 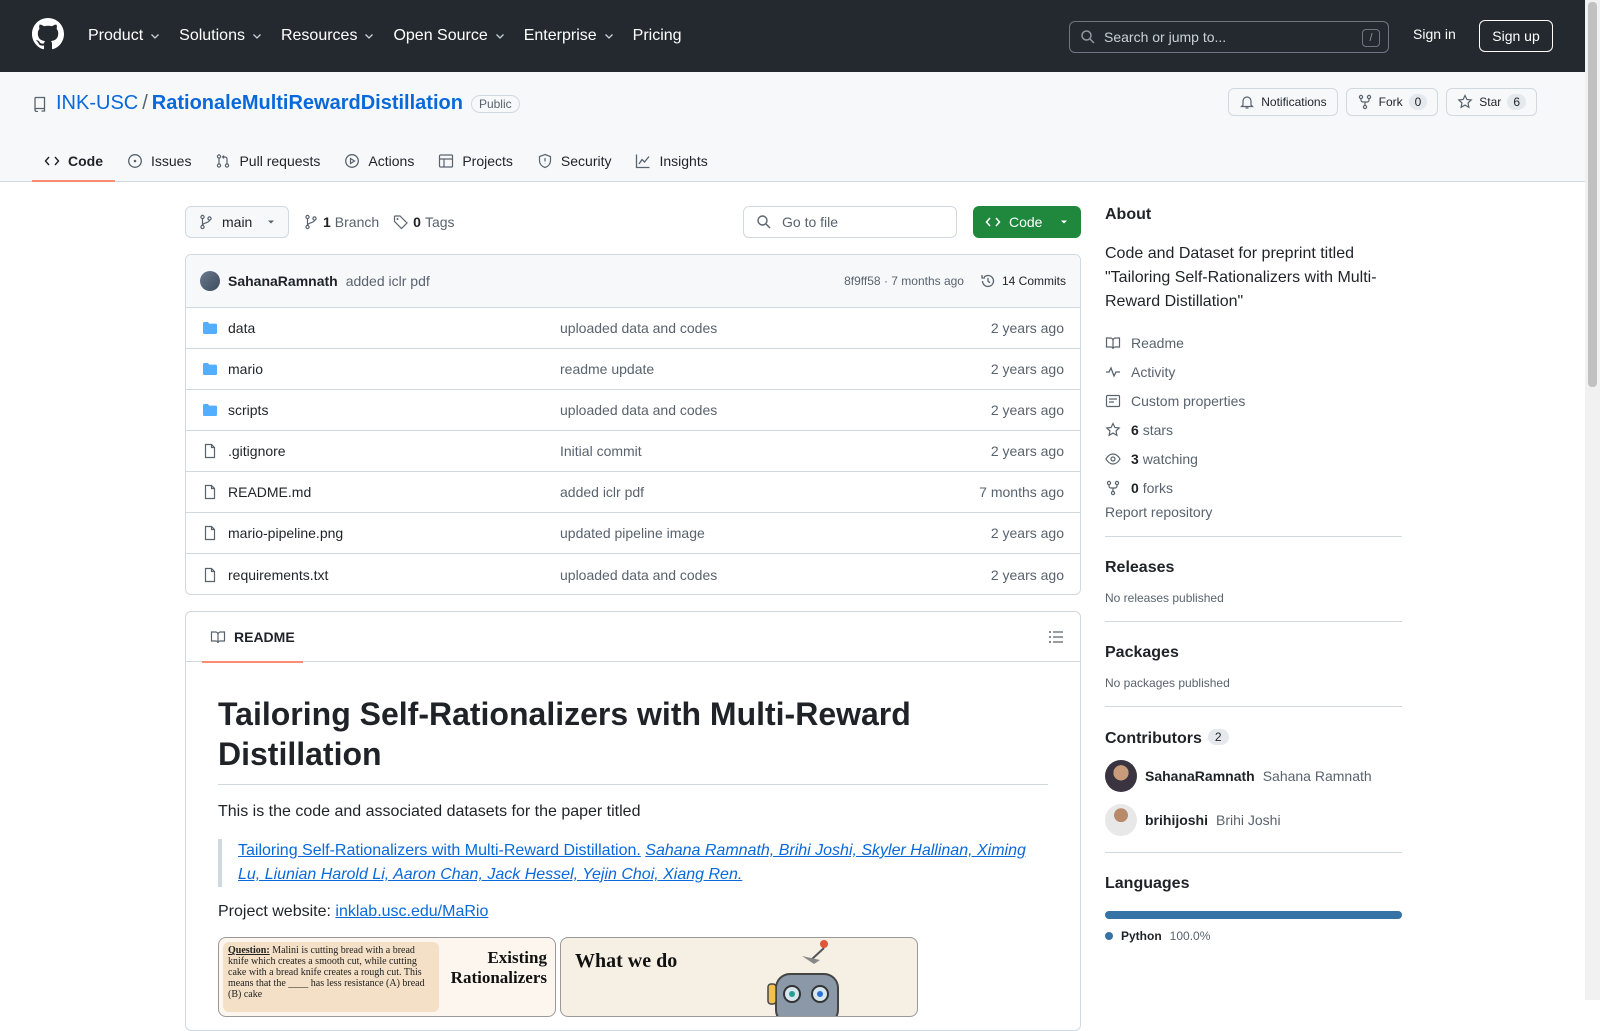 What do you see at coordinates (449, 36) in the screenshot?
I see `nav-open-source: Open Source` at bounding box center [449, 36].